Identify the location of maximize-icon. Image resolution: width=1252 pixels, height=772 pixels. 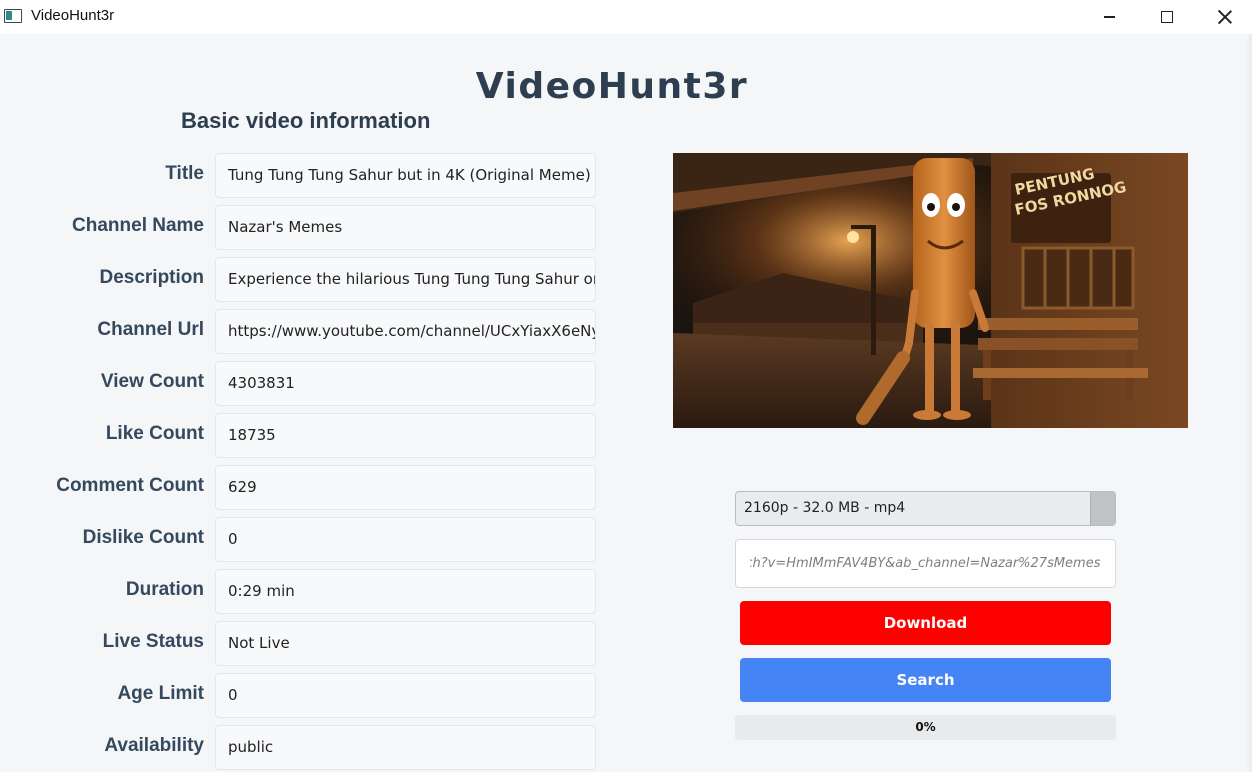
(1167, 17).